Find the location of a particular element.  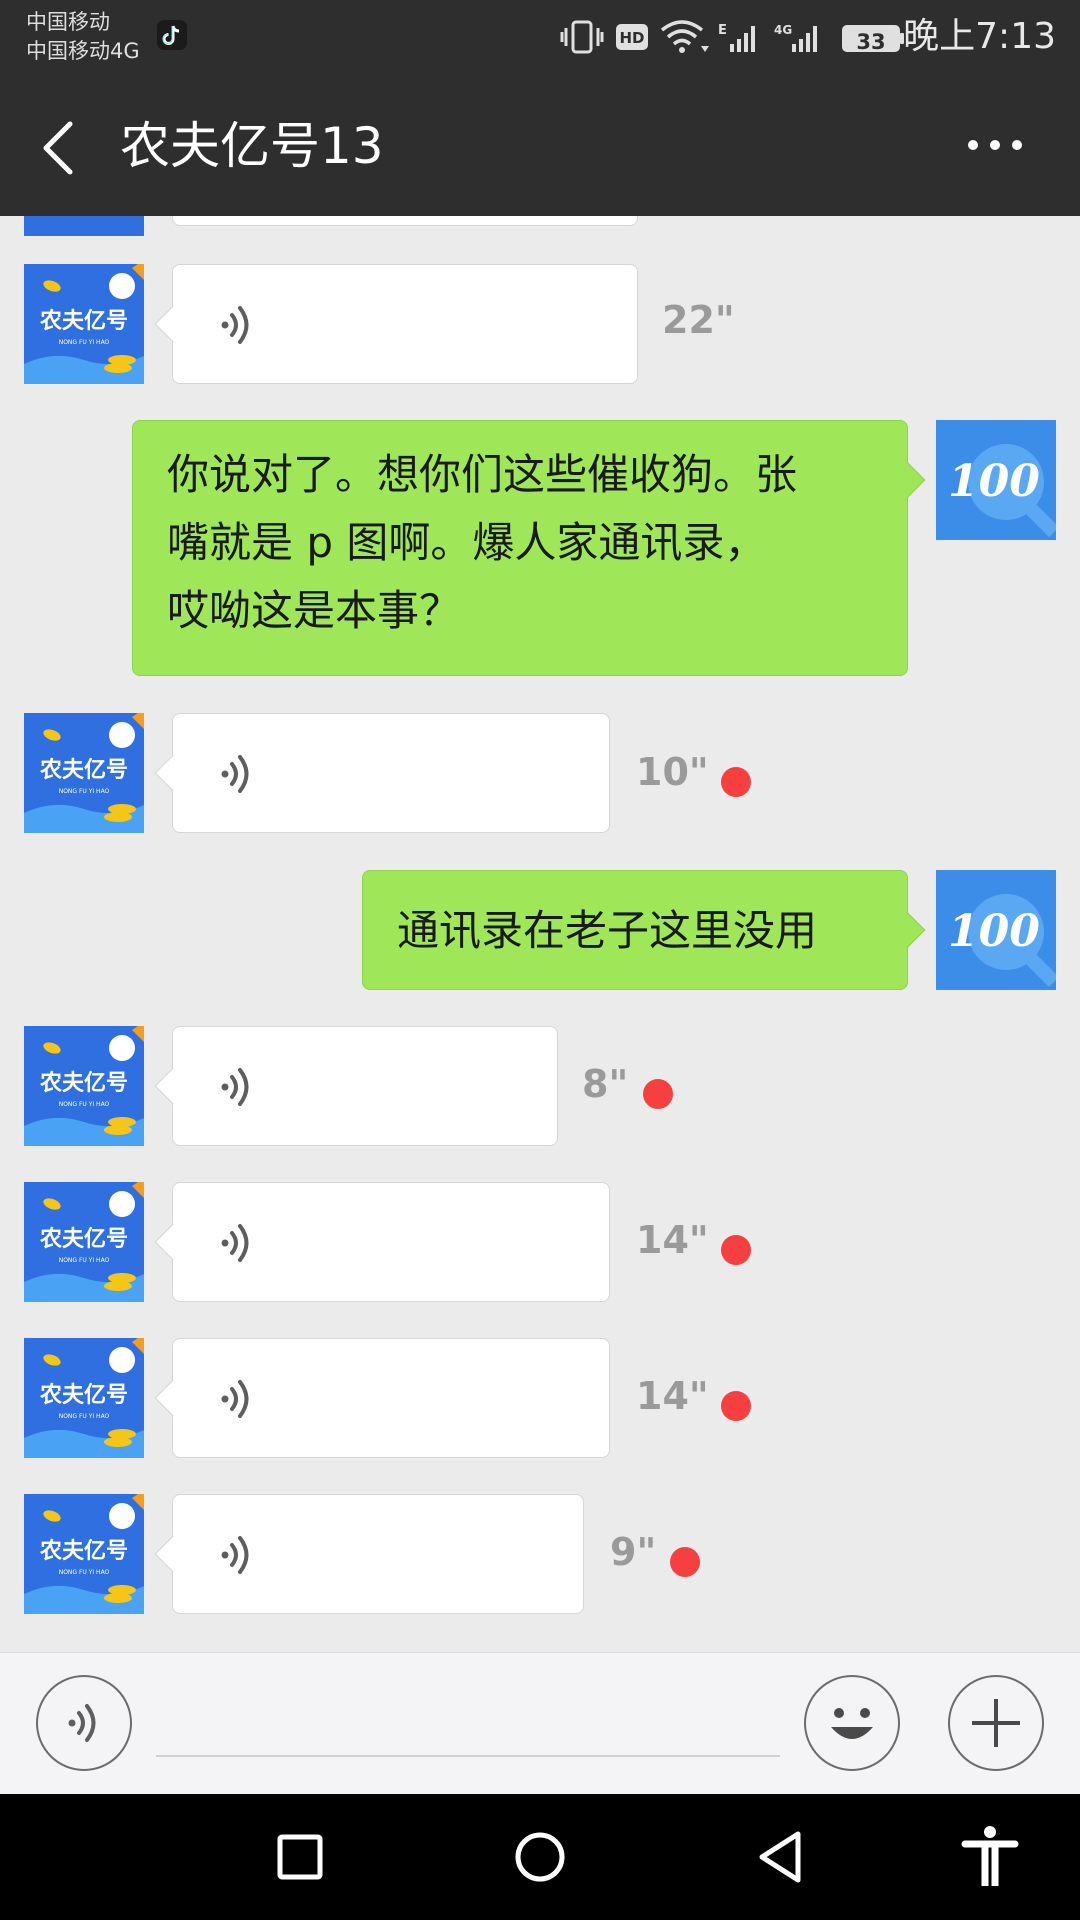

message-text: 你说对了。想你们这些催收狗。张 嘴就是 p 图啊。爆人家通讯录， 哎呦这是本事？ is located at coordinates (482, 542).